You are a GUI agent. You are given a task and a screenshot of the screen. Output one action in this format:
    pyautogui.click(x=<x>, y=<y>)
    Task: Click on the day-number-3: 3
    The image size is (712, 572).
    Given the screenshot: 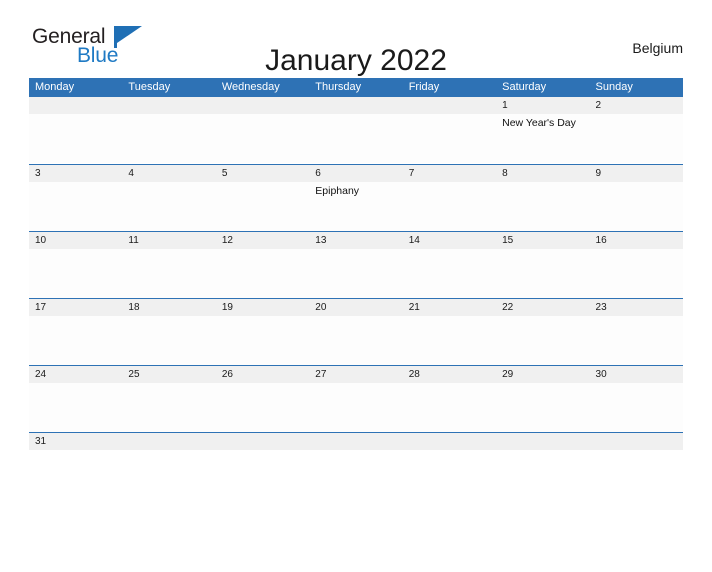 What is the action you would take?
    pyautogui.click(x=75, y=173)
    